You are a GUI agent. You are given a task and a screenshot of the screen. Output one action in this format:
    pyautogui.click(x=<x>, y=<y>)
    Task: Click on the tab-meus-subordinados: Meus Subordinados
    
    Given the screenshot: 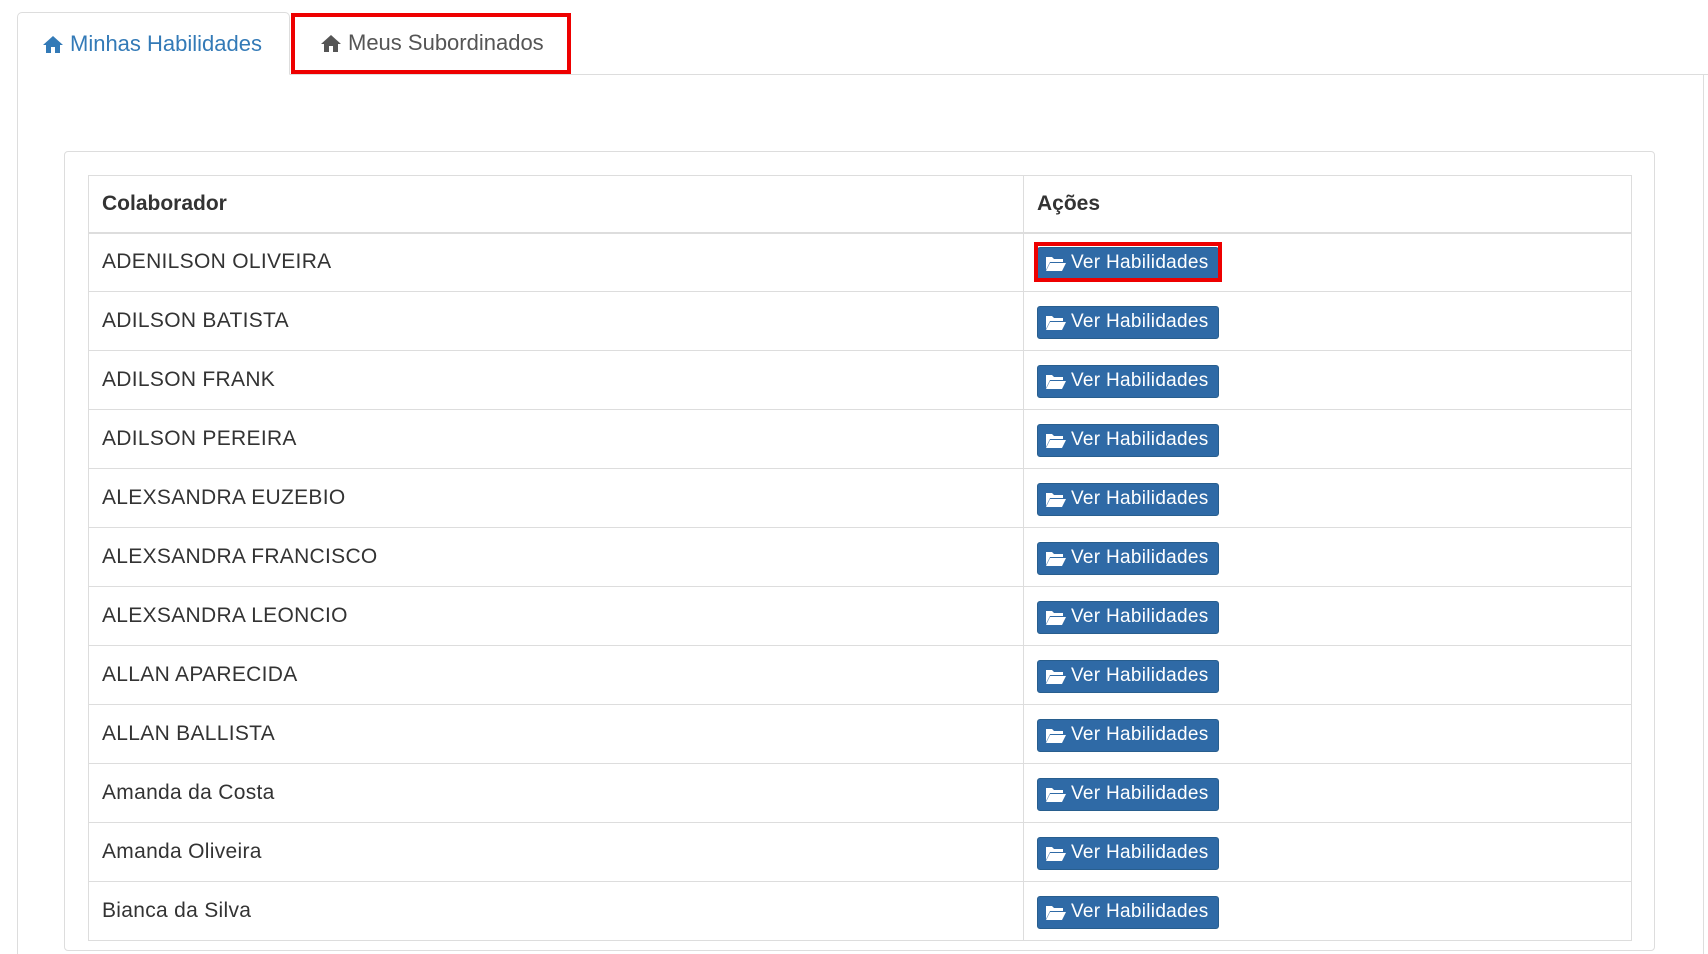 What is the action you would take?
    pyautogui.click(x=435, y=43)
    